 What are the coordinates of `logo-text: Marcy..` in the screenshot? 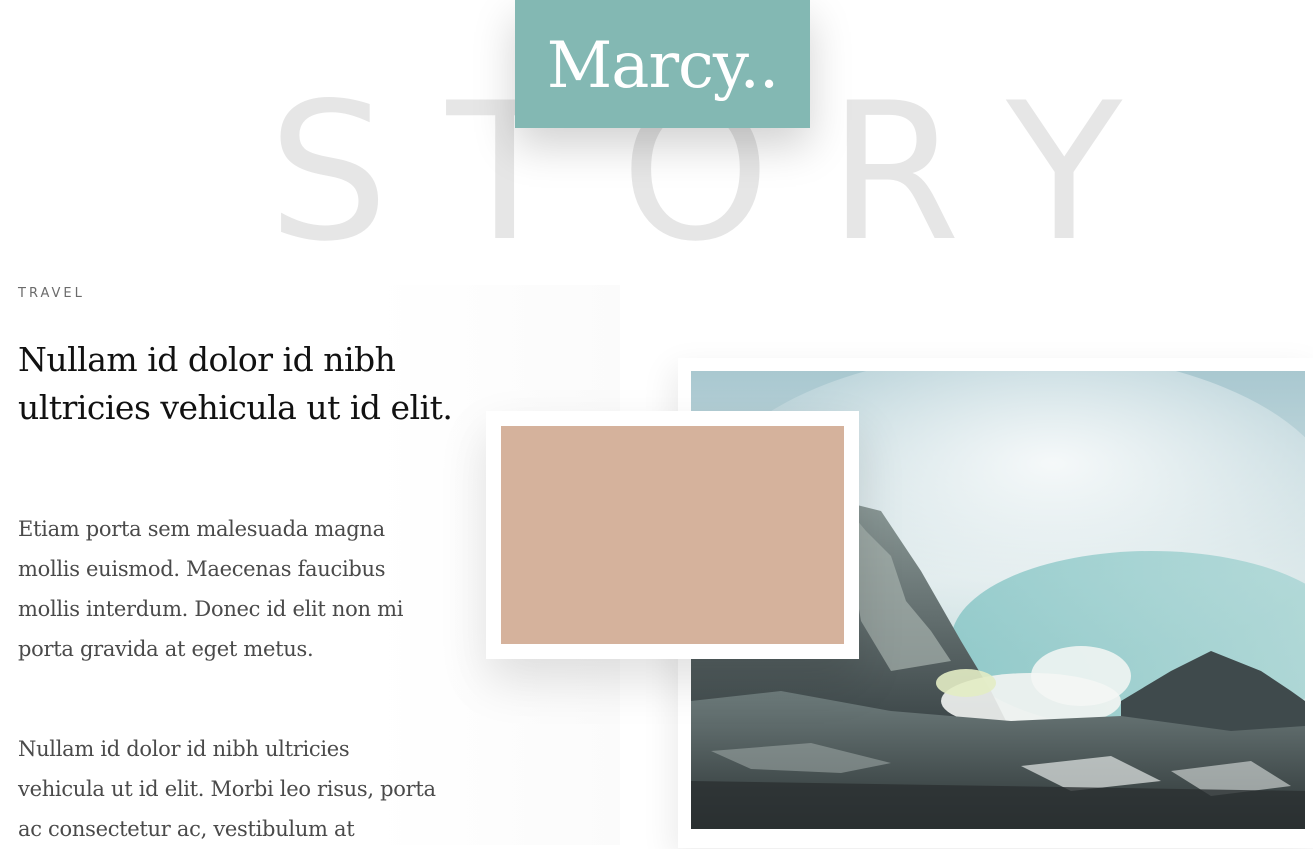 It's located at (662, 66).